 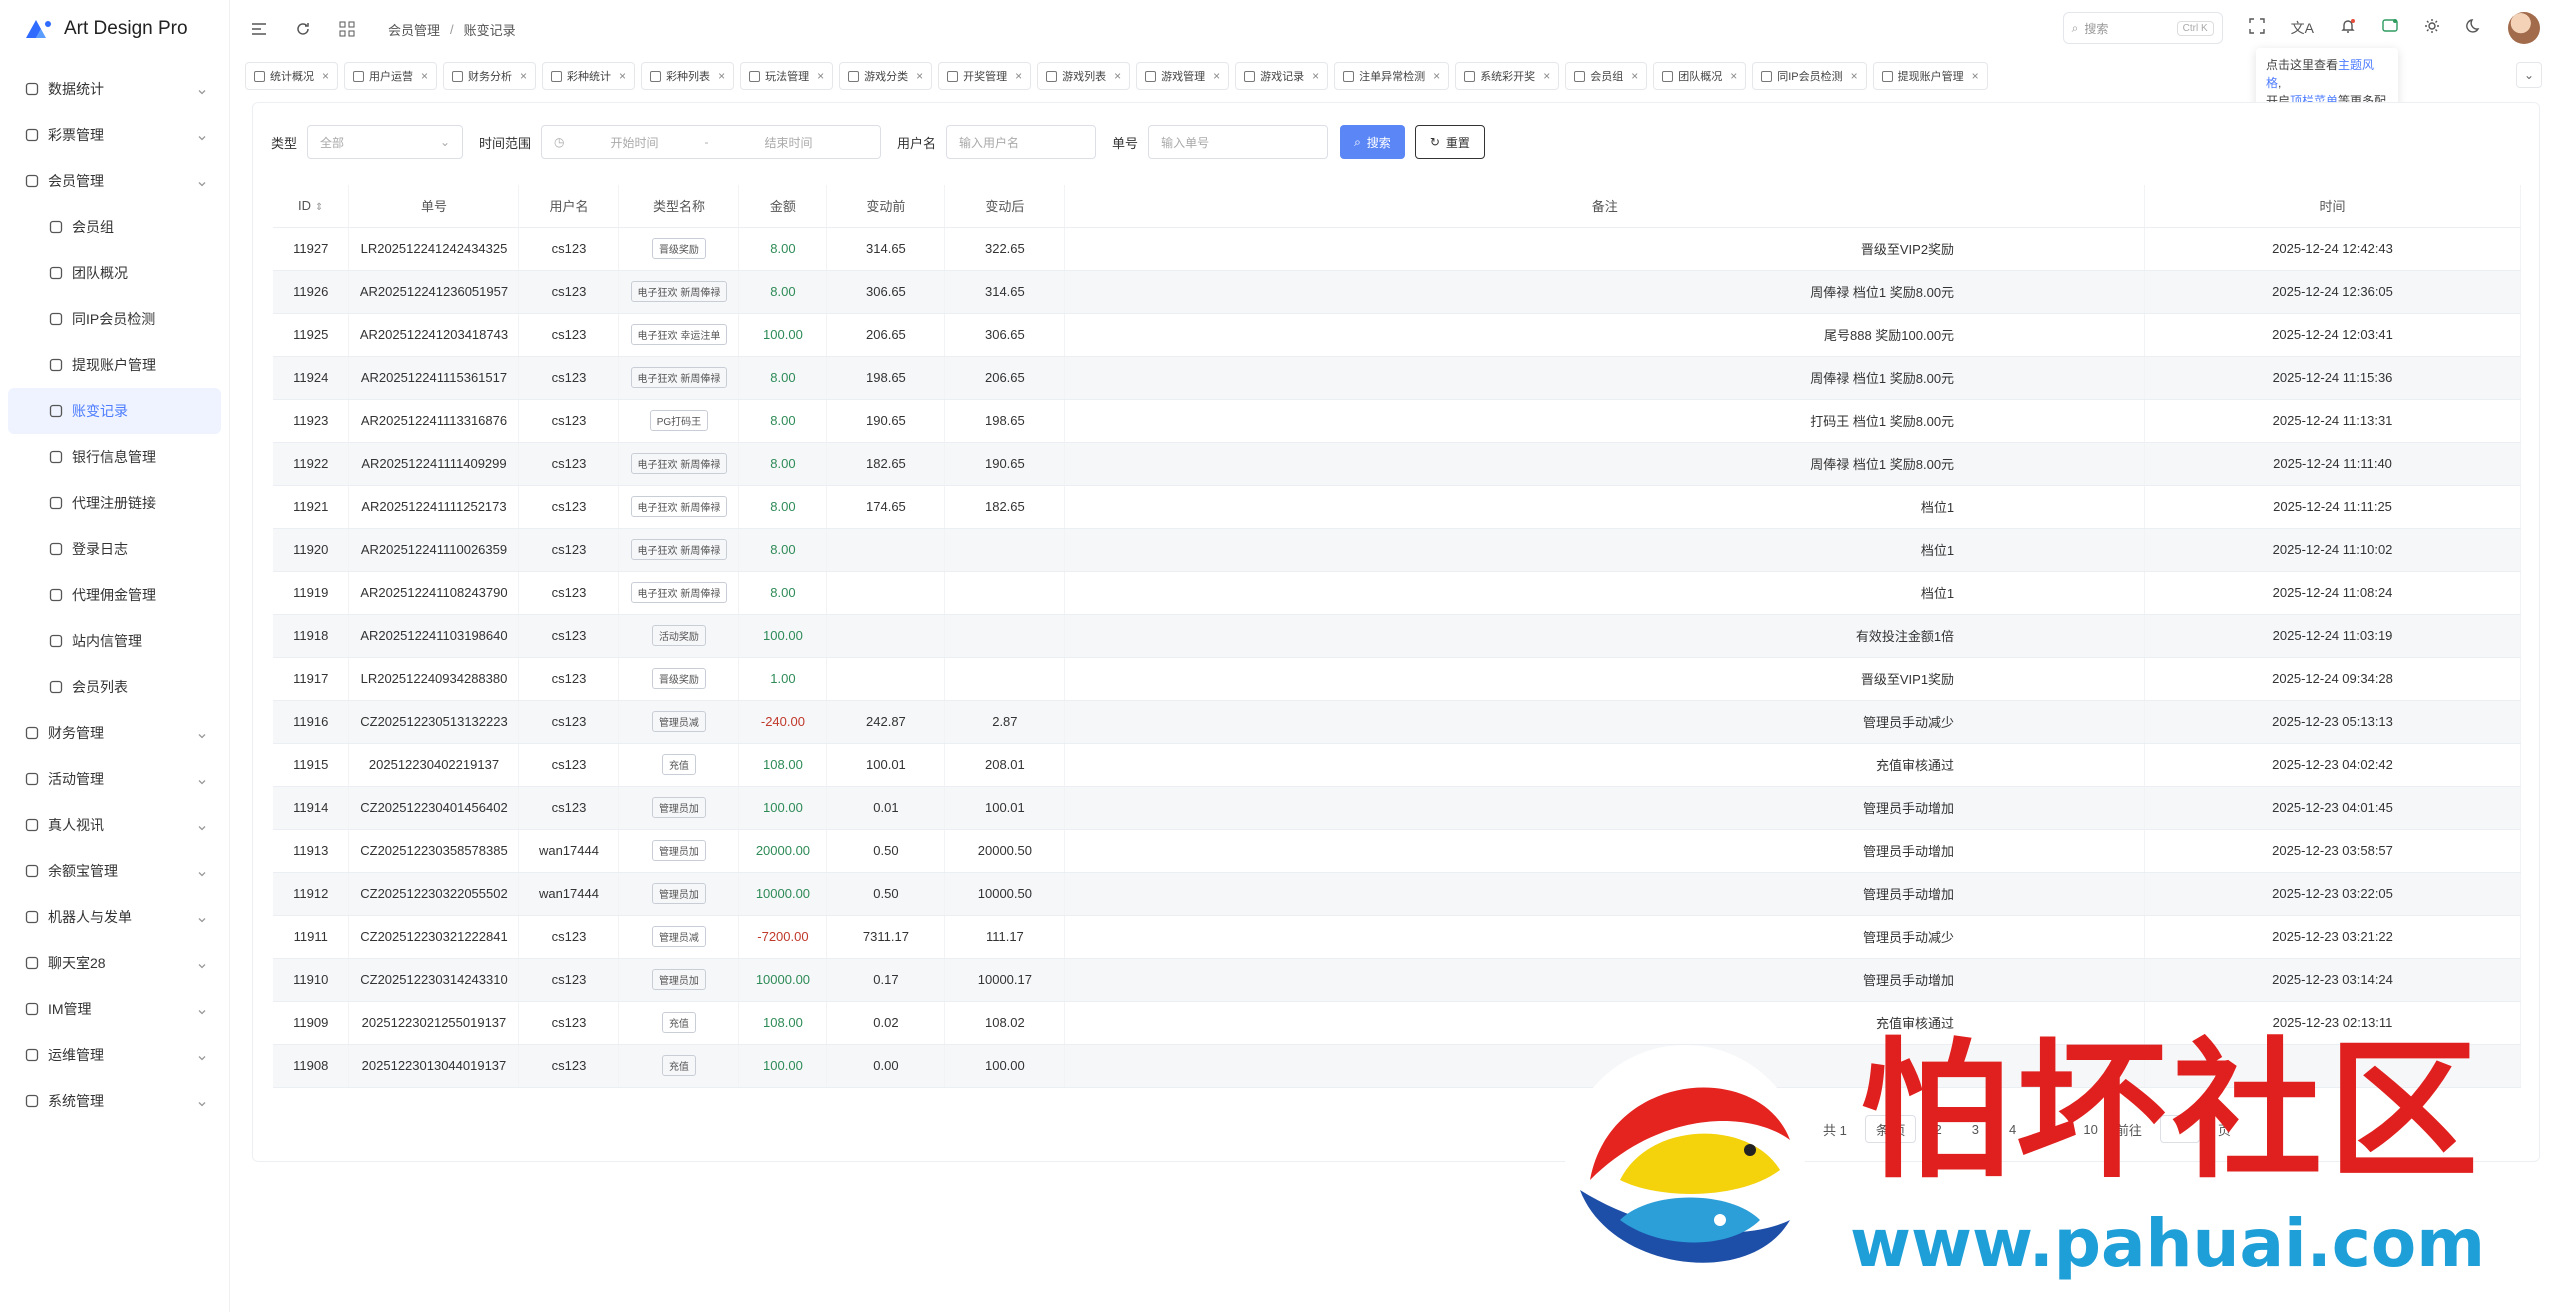 What do you see at coordinates (1282, 76) in the screenshot?
I see `tab: 游戏记录 ×` at bounding box center [1282, 76].